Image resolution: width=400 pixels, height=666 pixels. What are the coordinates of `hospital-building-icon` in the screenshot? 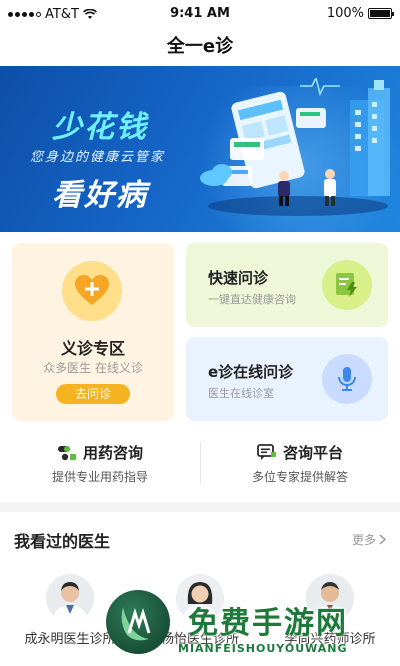 It's located at (370, 138).